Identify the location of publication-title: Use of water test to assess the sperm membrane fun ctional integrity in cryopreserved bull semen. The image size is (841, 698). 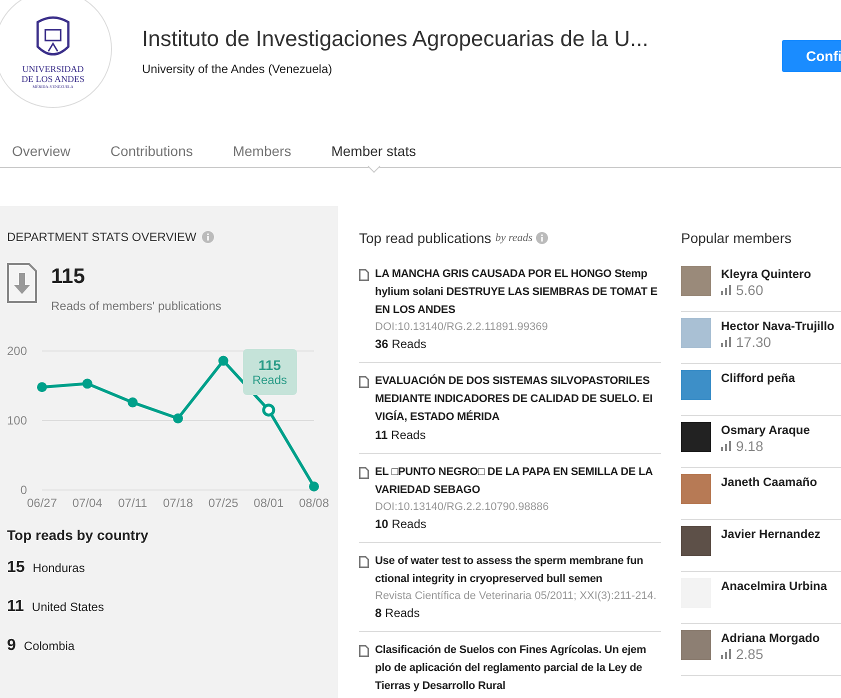
(518, 570).